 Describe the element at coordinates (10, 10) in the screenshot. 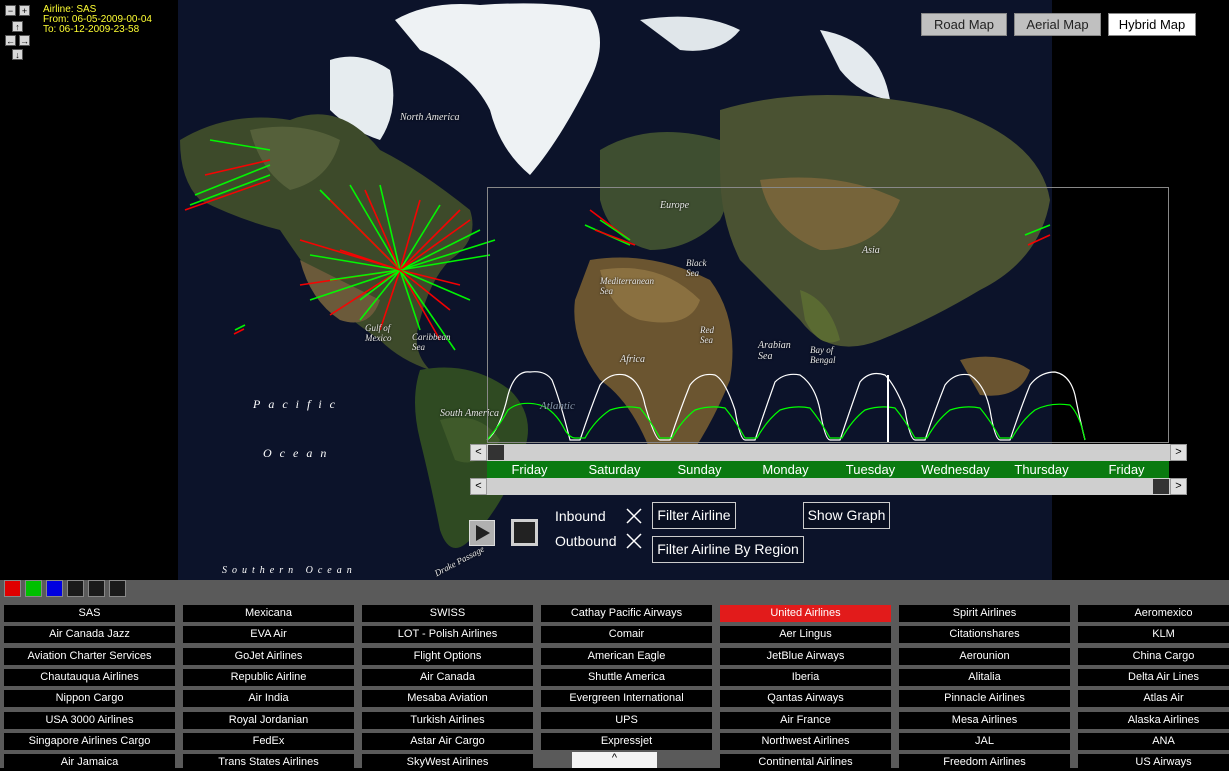

I see `zoom-out-button: −` at that location.